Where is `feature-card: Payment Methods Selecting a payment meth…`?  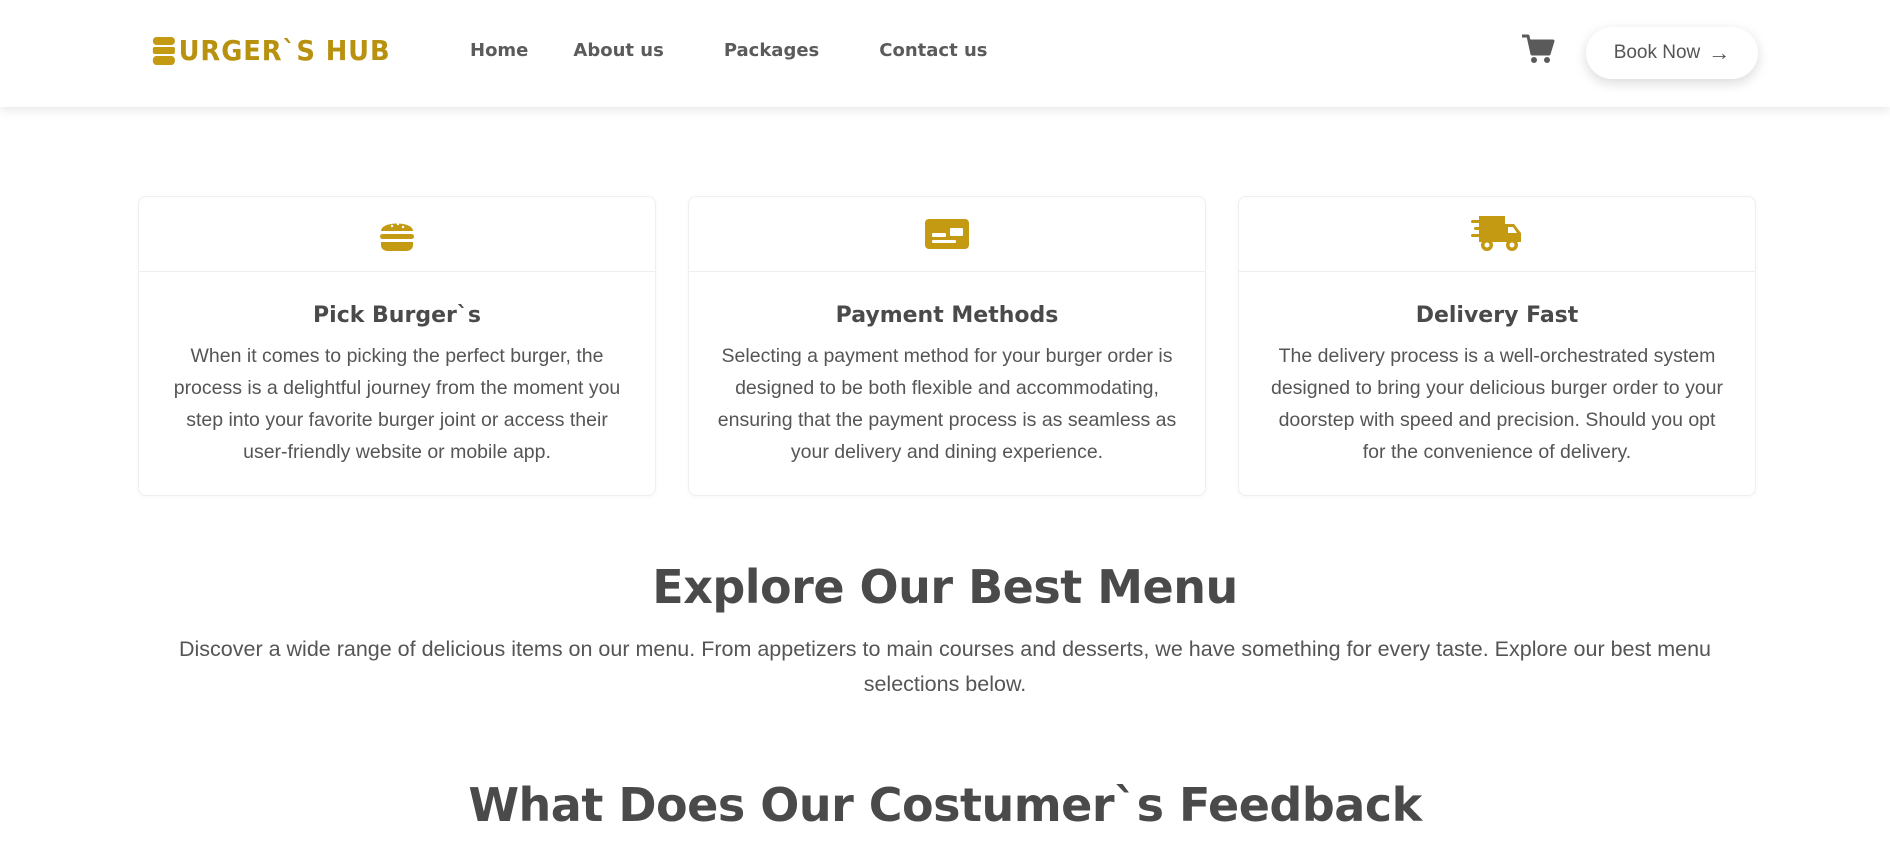
feature-card: Payment Methods Selecting a payment meth… is located at coordinates (947, 346).